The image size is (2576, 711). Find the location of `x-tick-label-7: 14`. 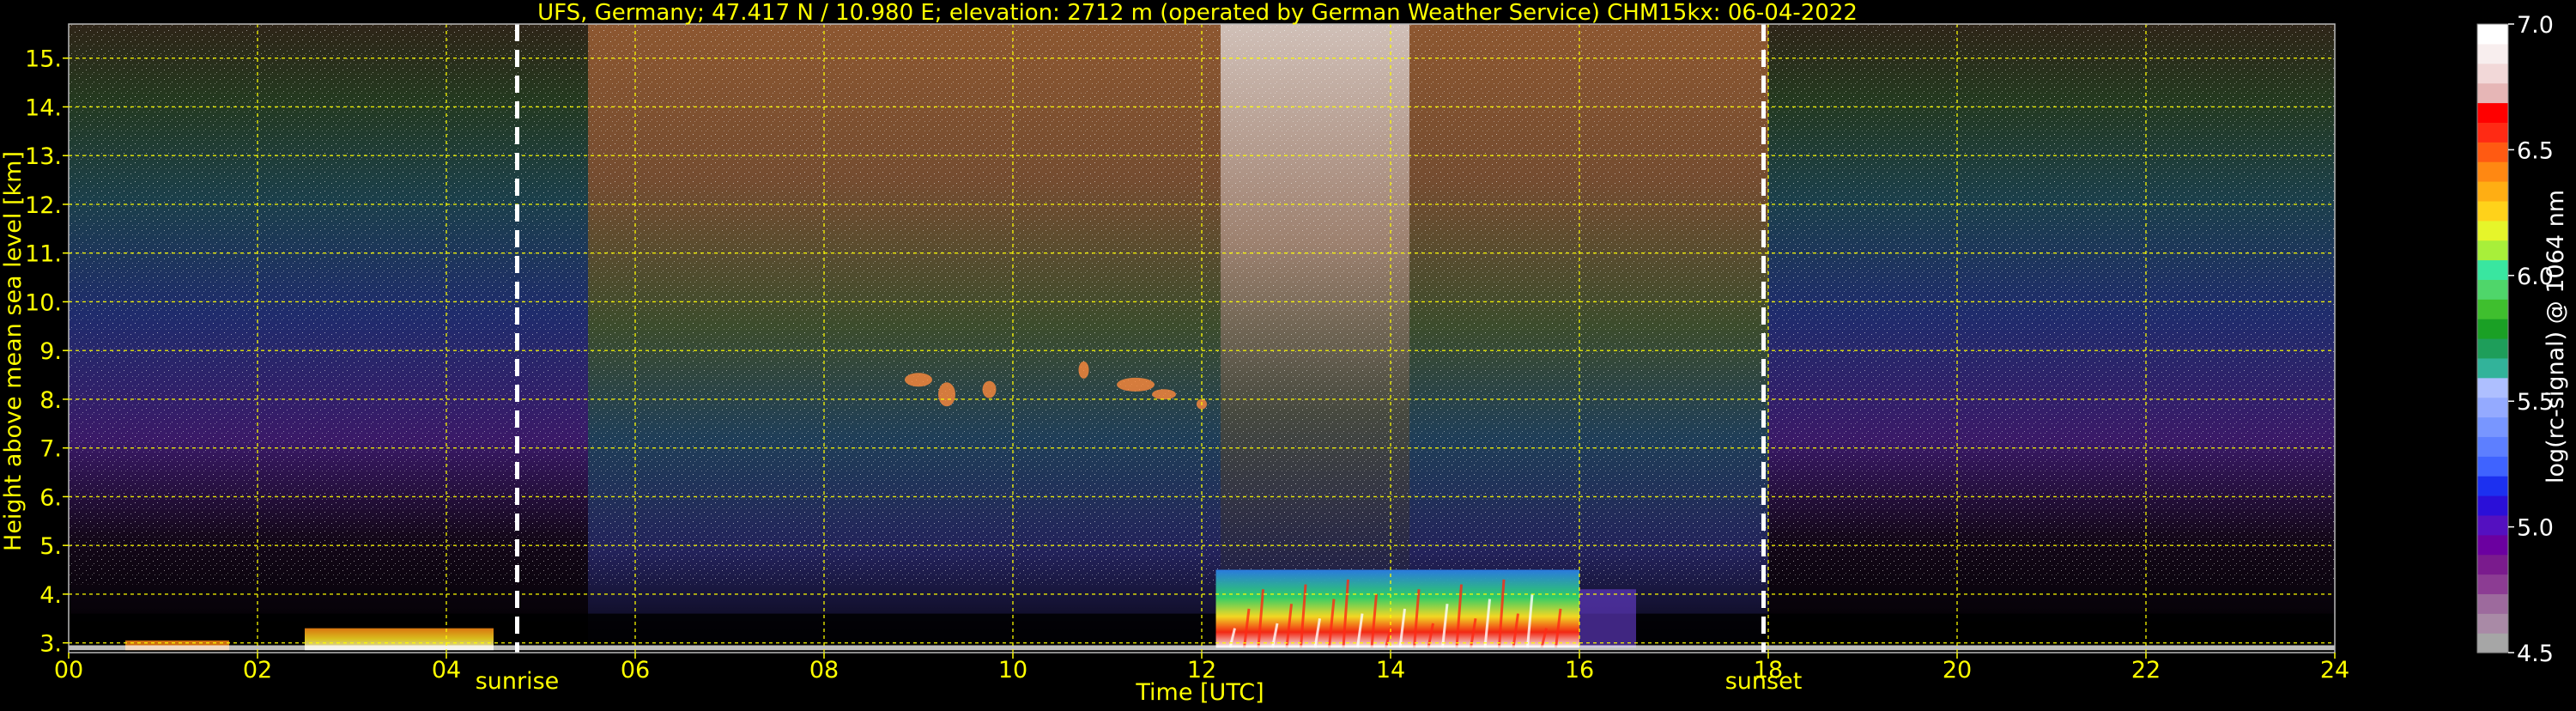

x-tick-label-7: 14 is located at coordinates (1390, 670).